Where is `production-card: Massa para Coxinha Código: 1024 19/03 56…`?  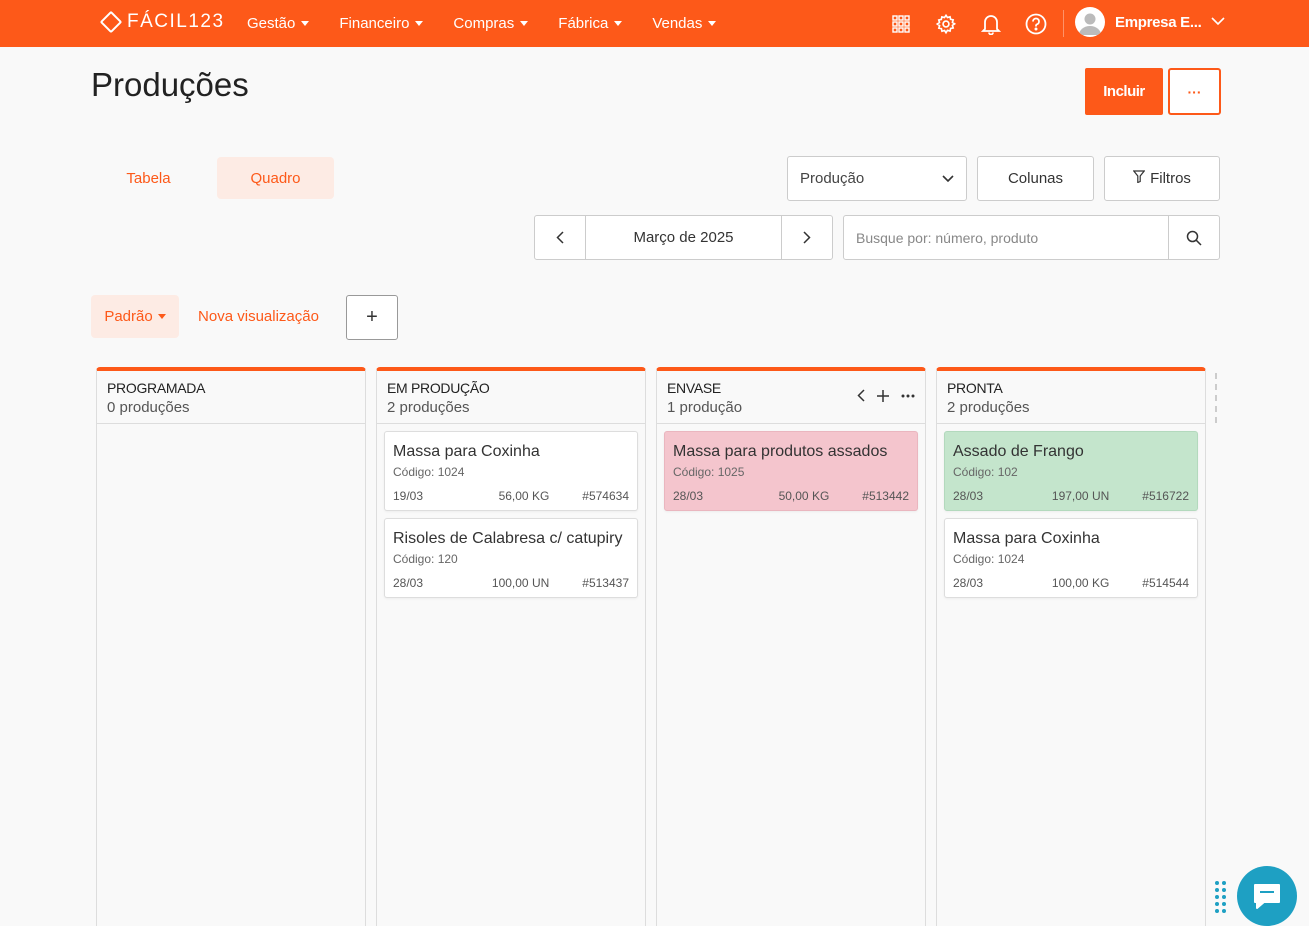 production-card: Massa para Coxinha Código: 1024 19/03 56… is located at coordinates (511, 471).